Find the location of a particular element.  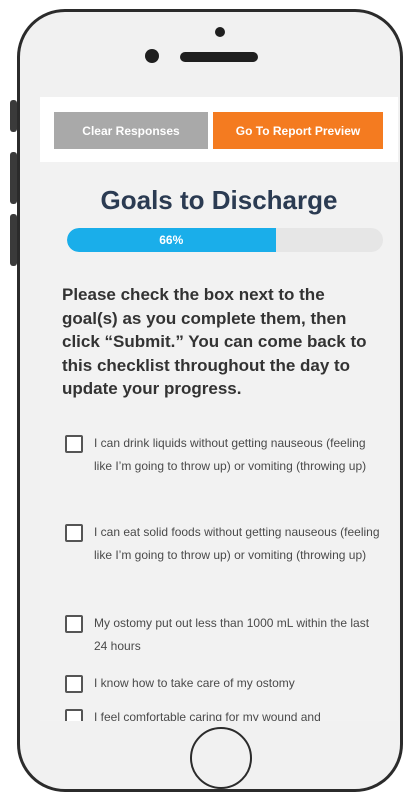

phone-volume-up-button is located at coordinates (13, 178).